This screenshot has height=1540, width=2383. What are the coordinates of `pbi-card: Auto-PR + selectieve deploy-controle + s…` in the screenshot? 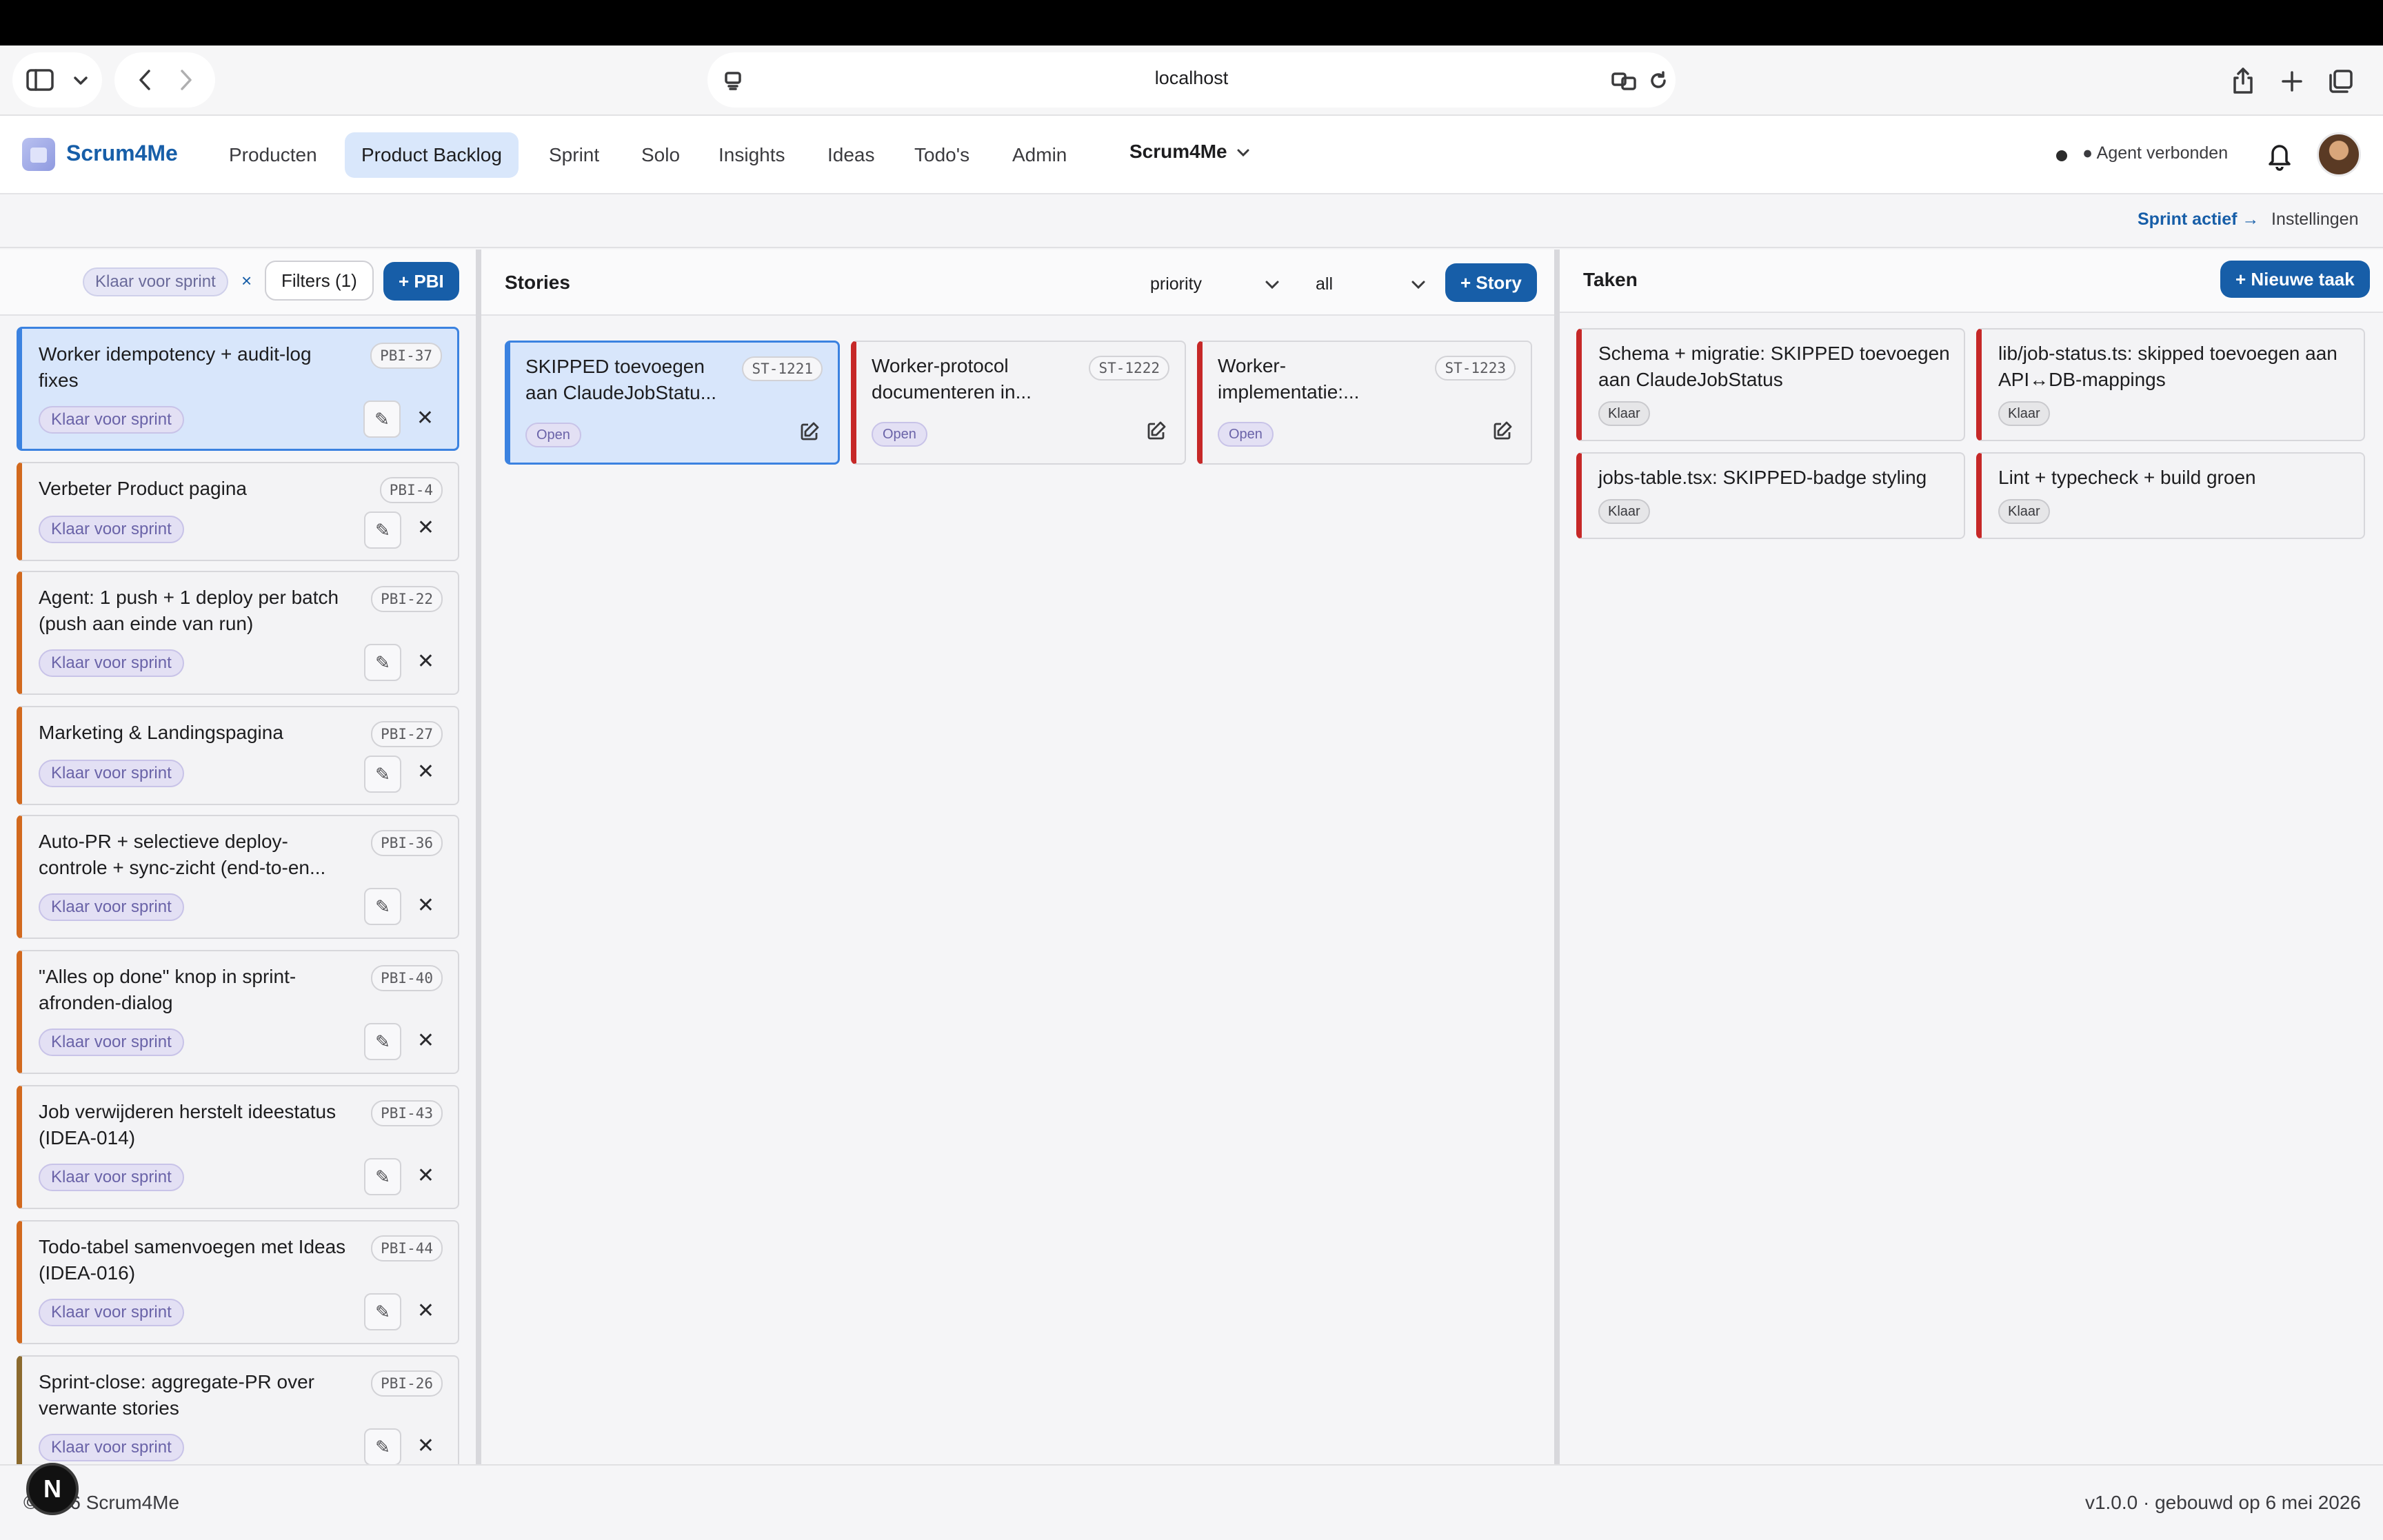 It's located at (238, 877).